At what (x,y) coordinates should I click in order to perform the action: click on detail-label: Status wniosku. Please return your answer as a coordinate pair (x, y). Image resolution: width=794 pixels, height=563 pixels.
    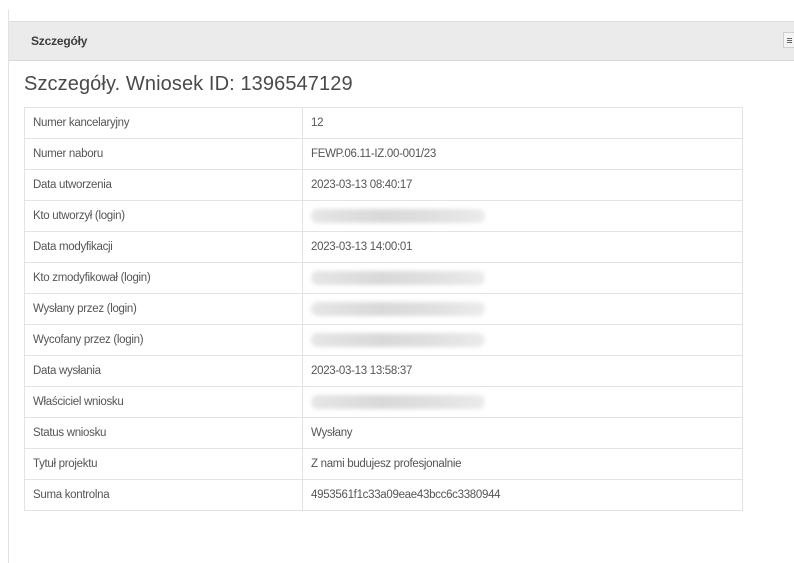
    Looking at the image, I should click on (163, 433).